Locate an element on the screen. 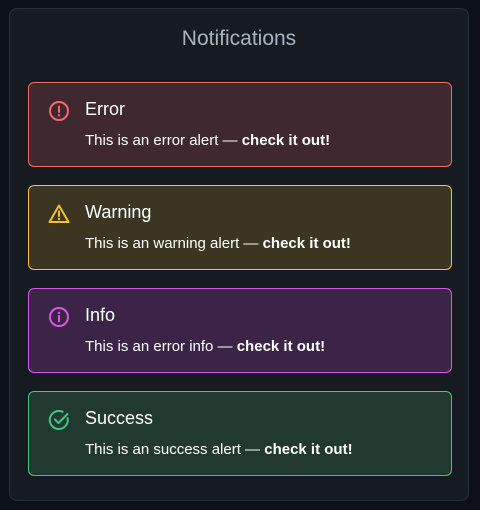  alert-message-text: This is an error info — is located at coordinates (159, 346).